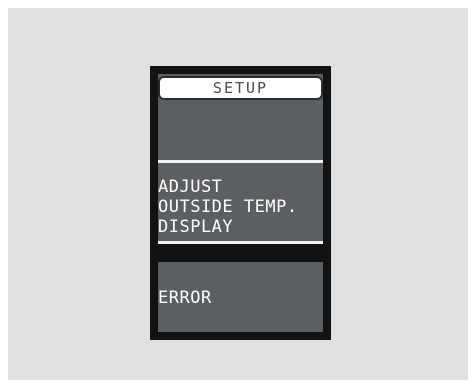  I want to click on menu-line-outside-temp: OUTSIDE TEMP., so click(228, 207).